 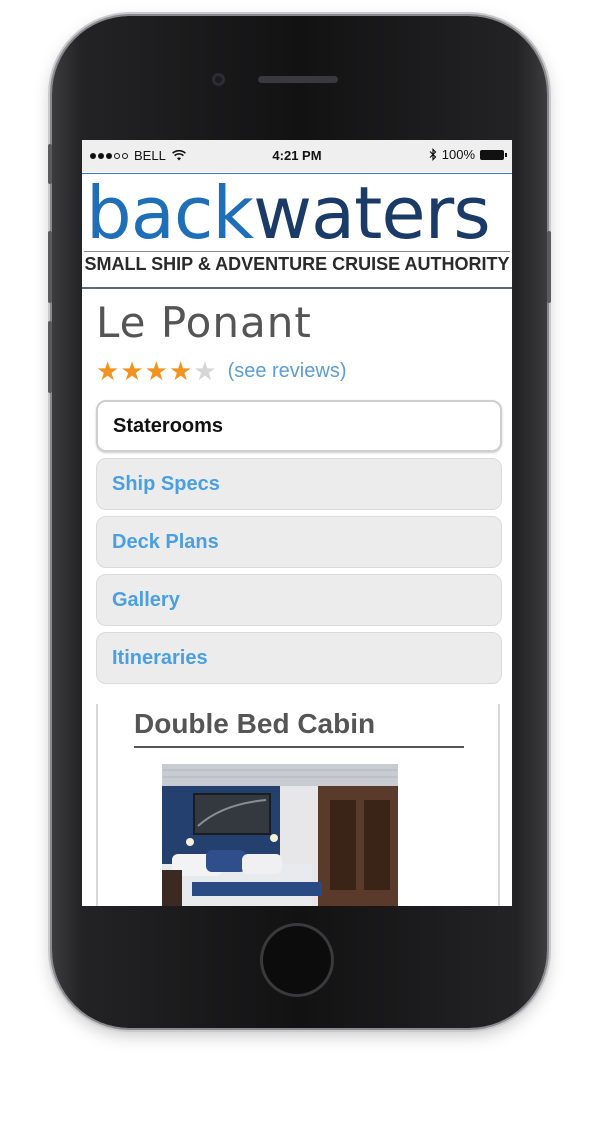 What do you see at coordinates (297, 156) in the screenshot?
I see `status-bar: BELL 4:21 PM 100%` at bounding box center [297, 156].